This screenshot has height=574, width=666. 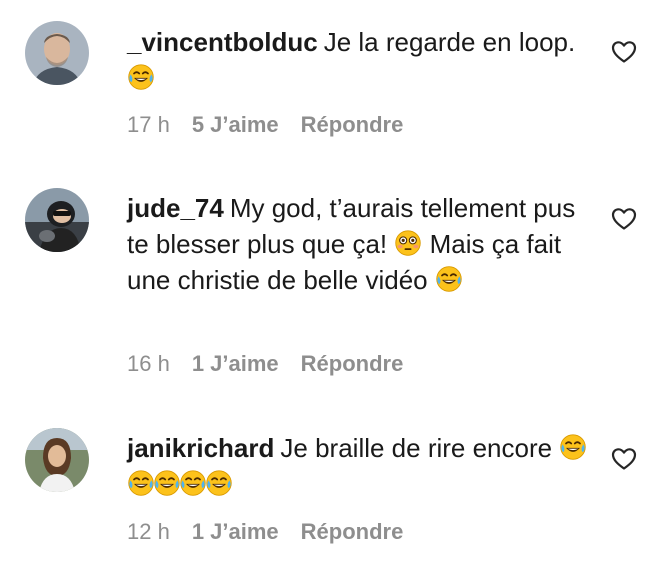 I want to click on comment-body: janikrichard Je braille de rire encore, so click(x=357, y=466).